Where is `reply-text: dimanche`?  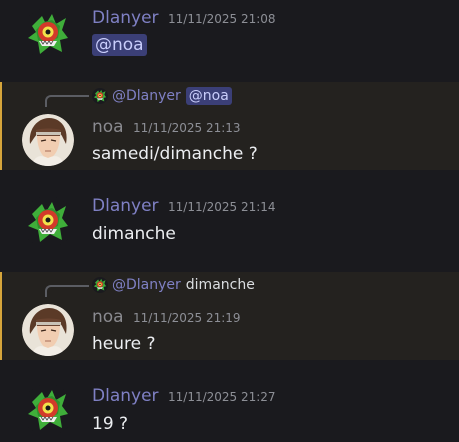 reply-text: dimanche is located at coordinates (220, 285).